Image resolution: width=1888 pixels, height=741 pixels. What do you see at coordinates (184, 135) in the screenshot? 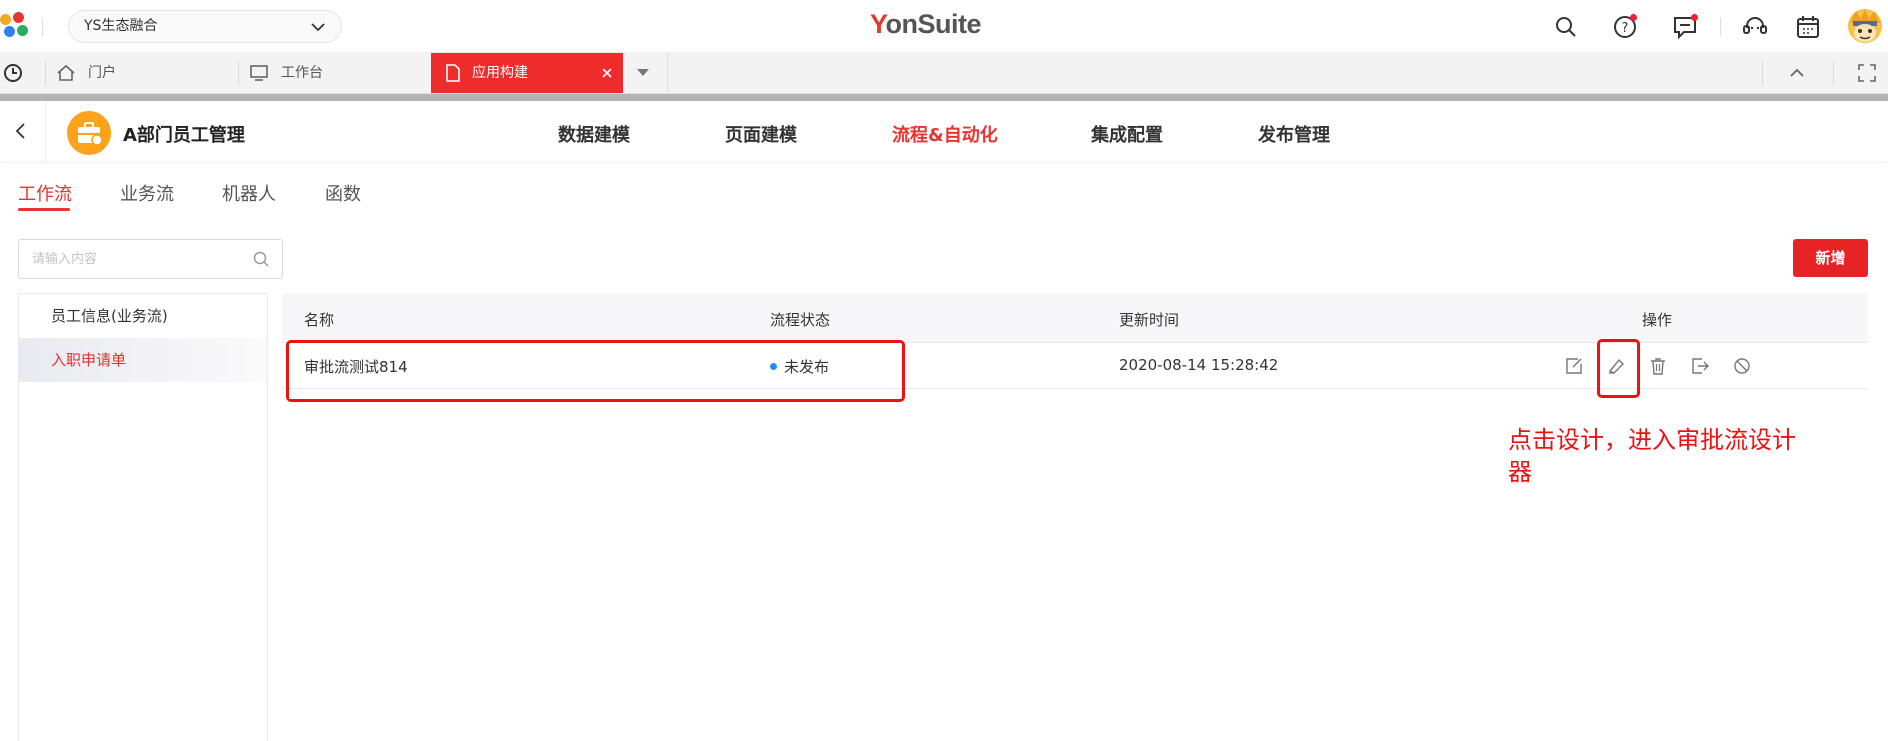
I see `app-title: A部门员工管理` at bounding box center [184, 135].